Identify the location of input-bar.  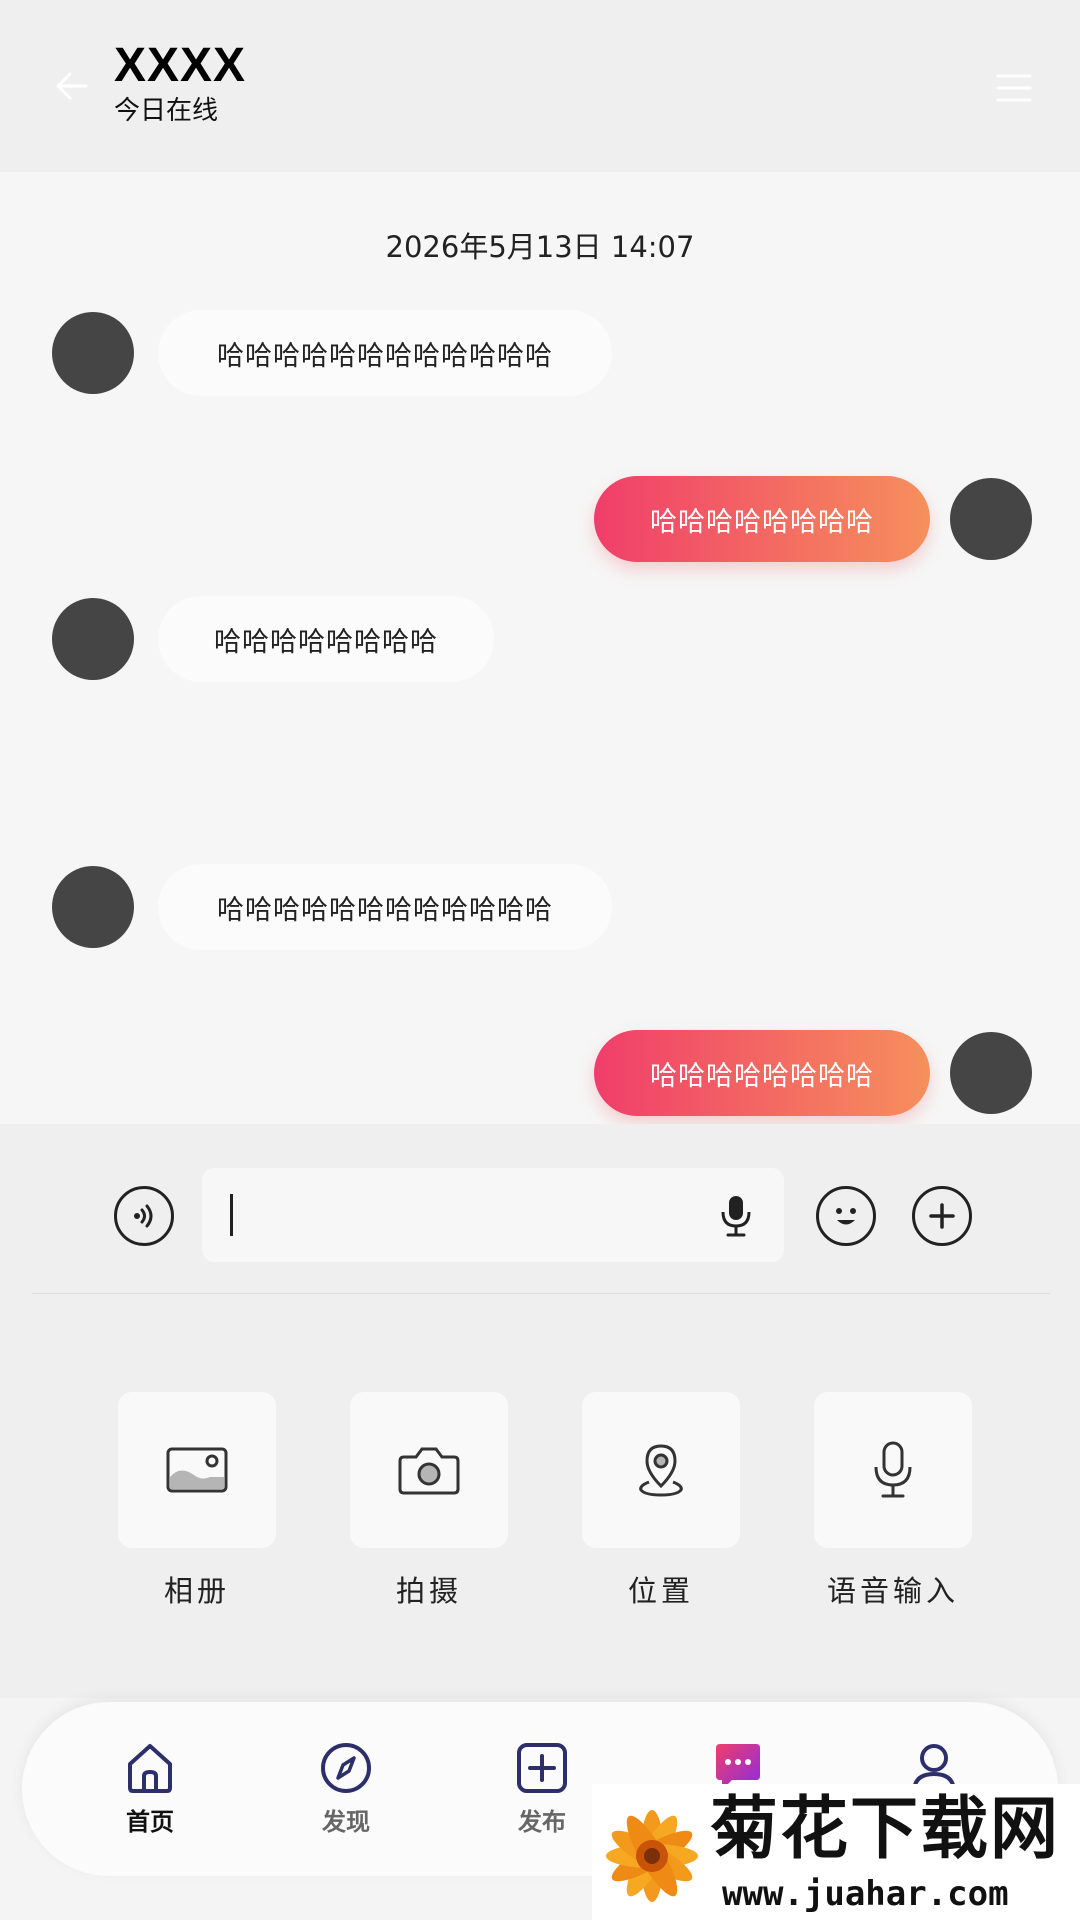
(540, 1209).